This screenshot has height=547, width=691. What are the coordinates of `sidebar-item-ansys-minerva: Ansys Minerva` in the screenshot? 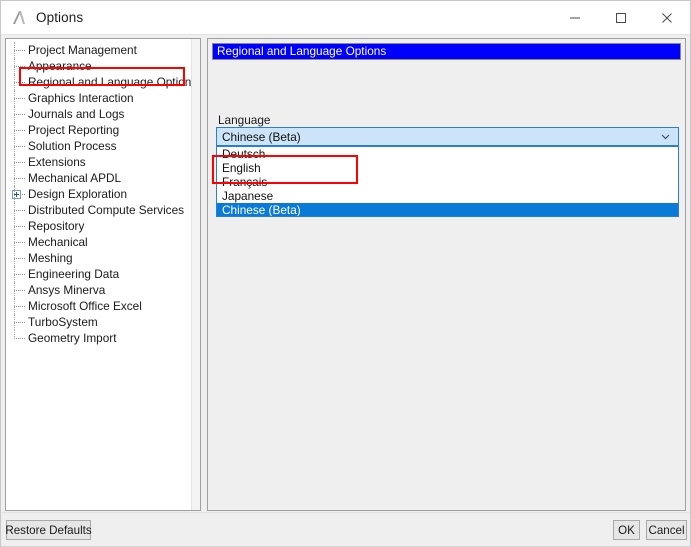 It's located at (98, 290).